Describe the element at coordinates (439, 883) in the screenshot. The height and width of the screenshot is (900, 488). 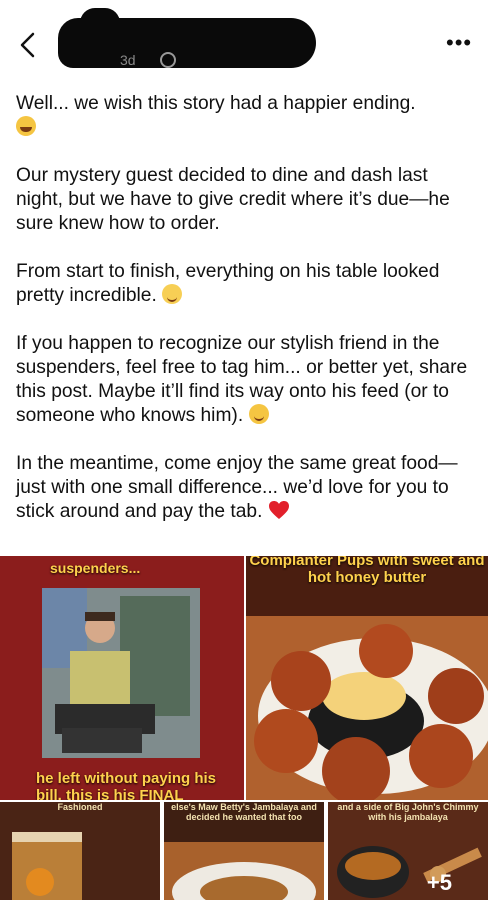
I see `more-photos-count: +5` at that location.